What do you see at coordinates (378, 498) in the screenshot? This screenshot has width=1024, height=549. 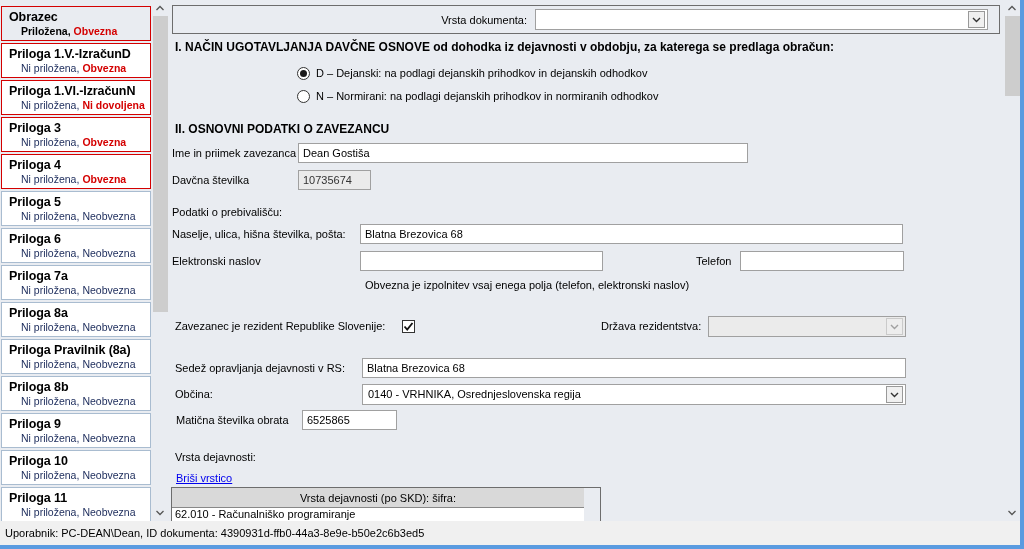 I see `column-header: Vrsta dejavnosti (po SKD): šifra:` at bounding box center [378, 498].